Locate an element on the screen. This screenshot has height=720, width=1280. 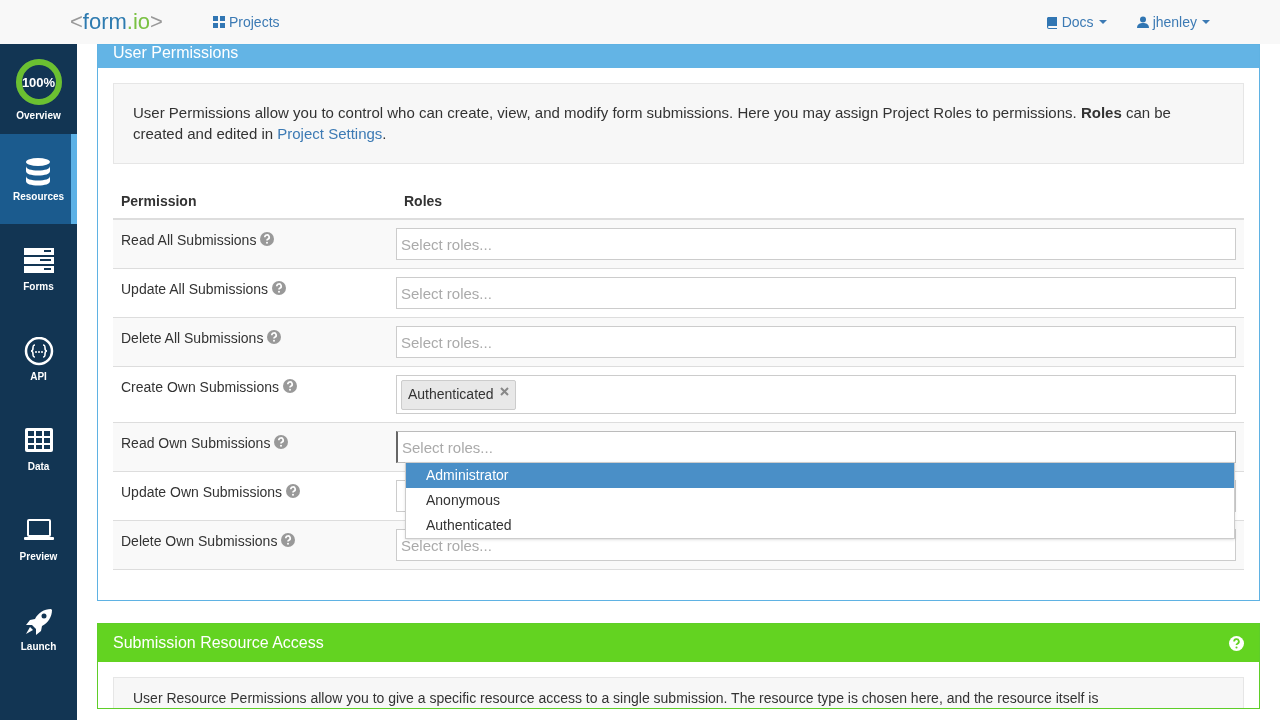
info-text: User Resource Permissions allow you to give a specific resource access to a single submission. The resource type is chosen here, and the resource itself is is located at coordinates (678, 692).